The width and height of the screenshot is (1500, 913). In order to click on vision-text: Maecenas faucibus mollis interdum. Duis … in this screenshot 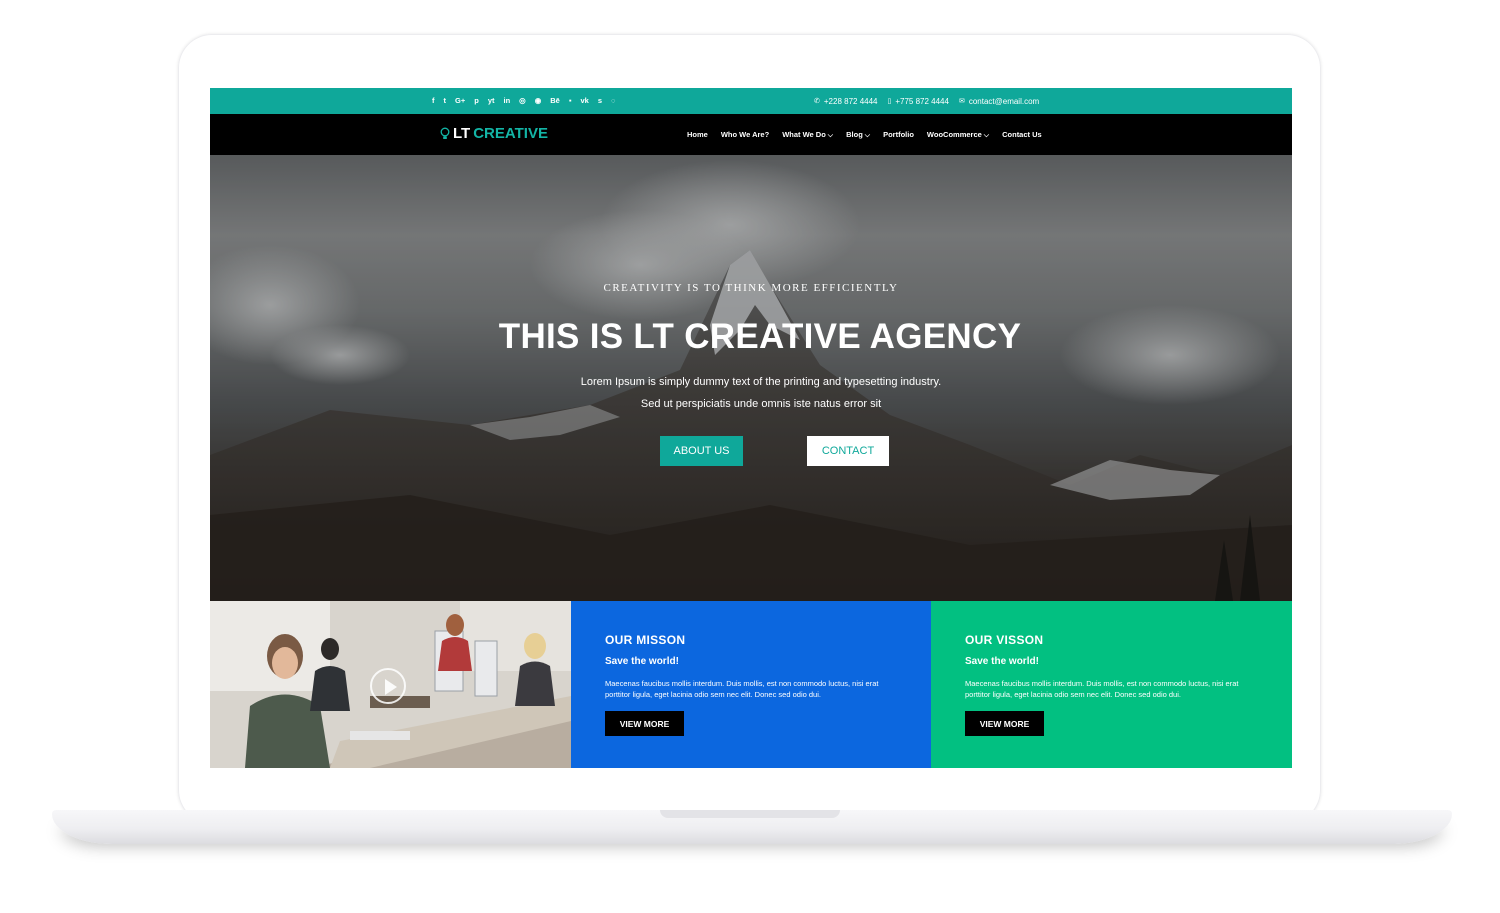, I will do `click(1102, 689)`.